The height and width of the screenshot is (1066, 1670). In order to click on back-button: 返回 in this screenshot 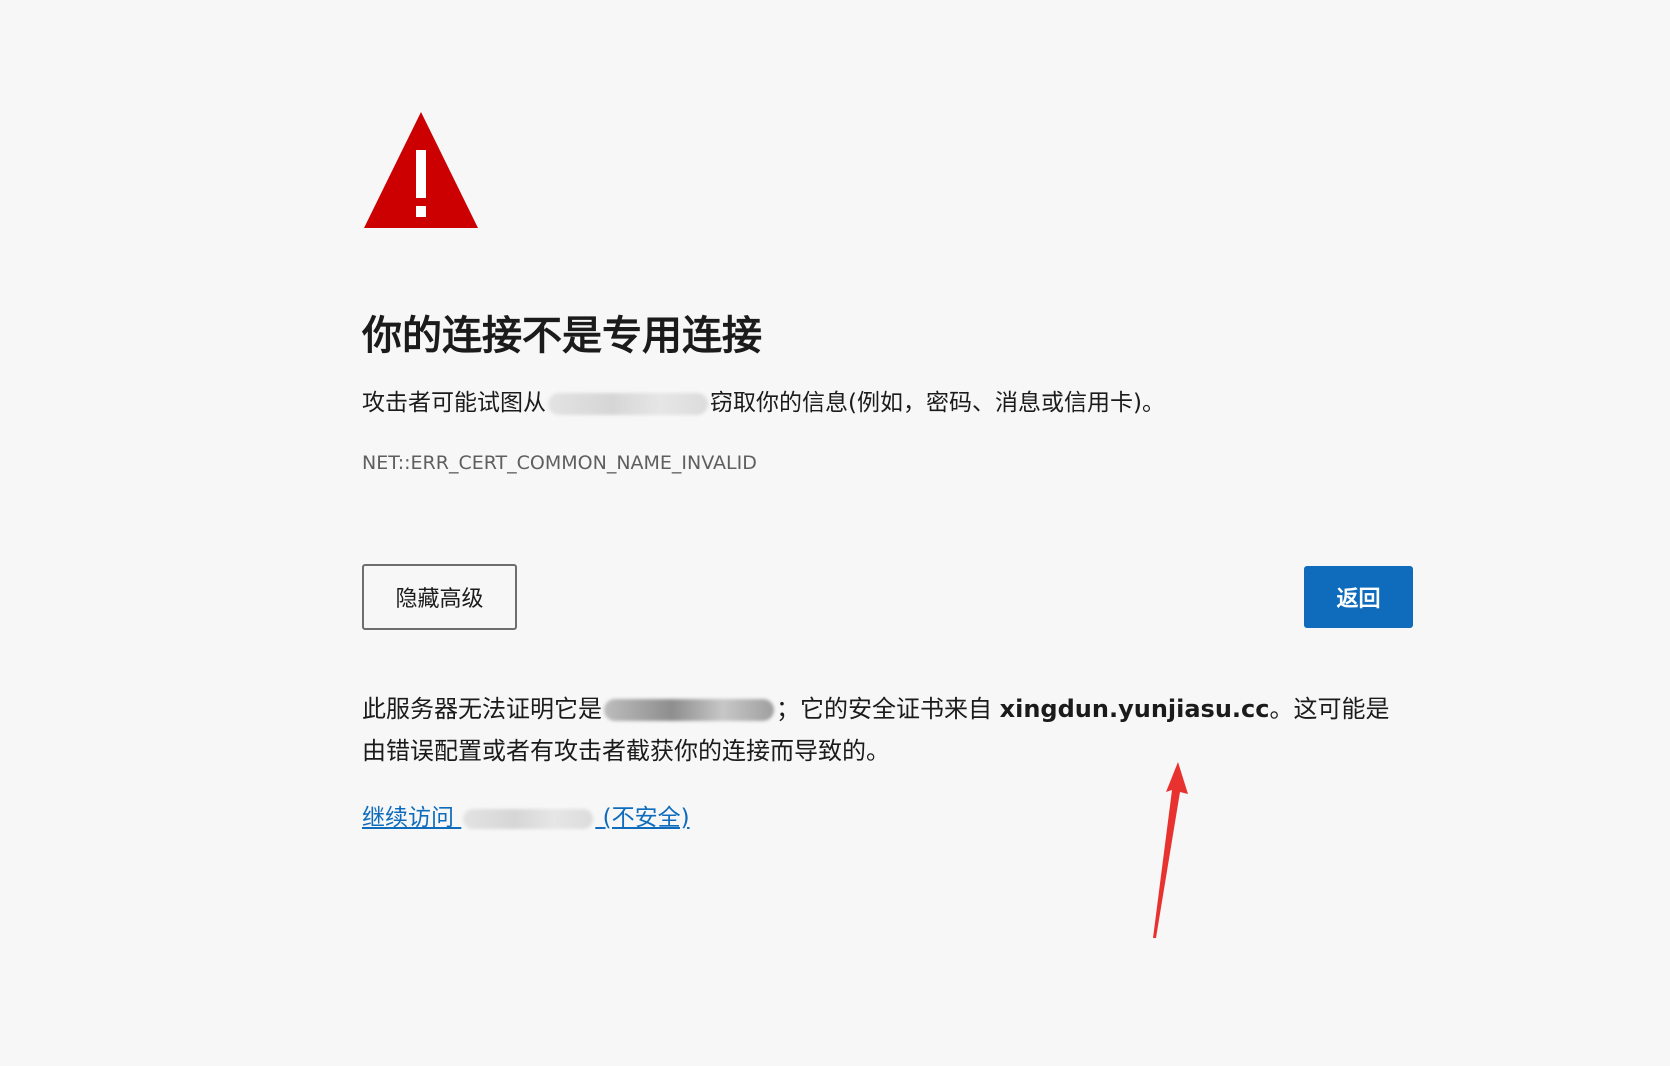, I will do `click(1358, 597)`.